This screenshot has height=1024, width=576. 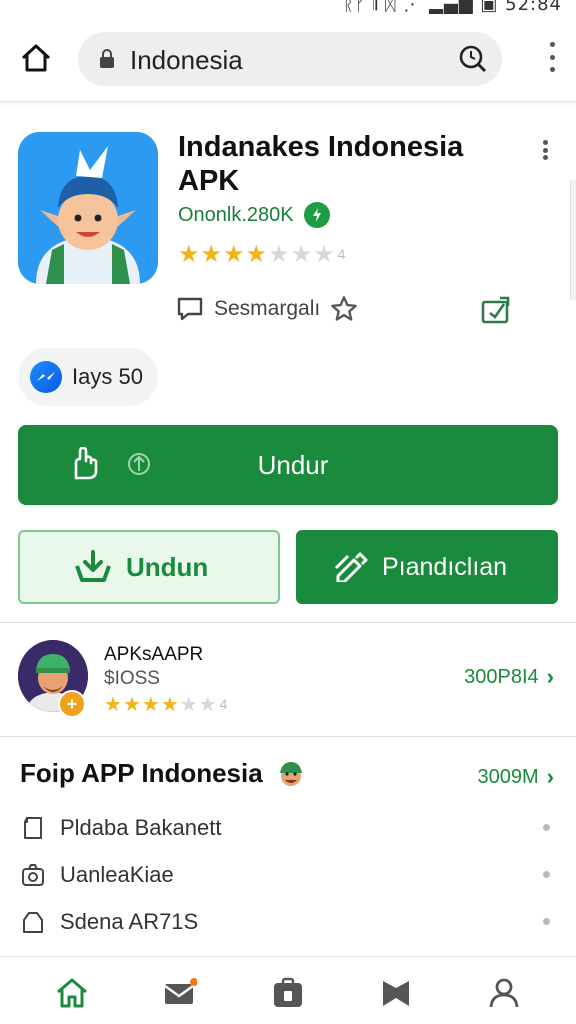 I want to click on app-actions-row: Sesmargalı, so click(x=346, y=309).